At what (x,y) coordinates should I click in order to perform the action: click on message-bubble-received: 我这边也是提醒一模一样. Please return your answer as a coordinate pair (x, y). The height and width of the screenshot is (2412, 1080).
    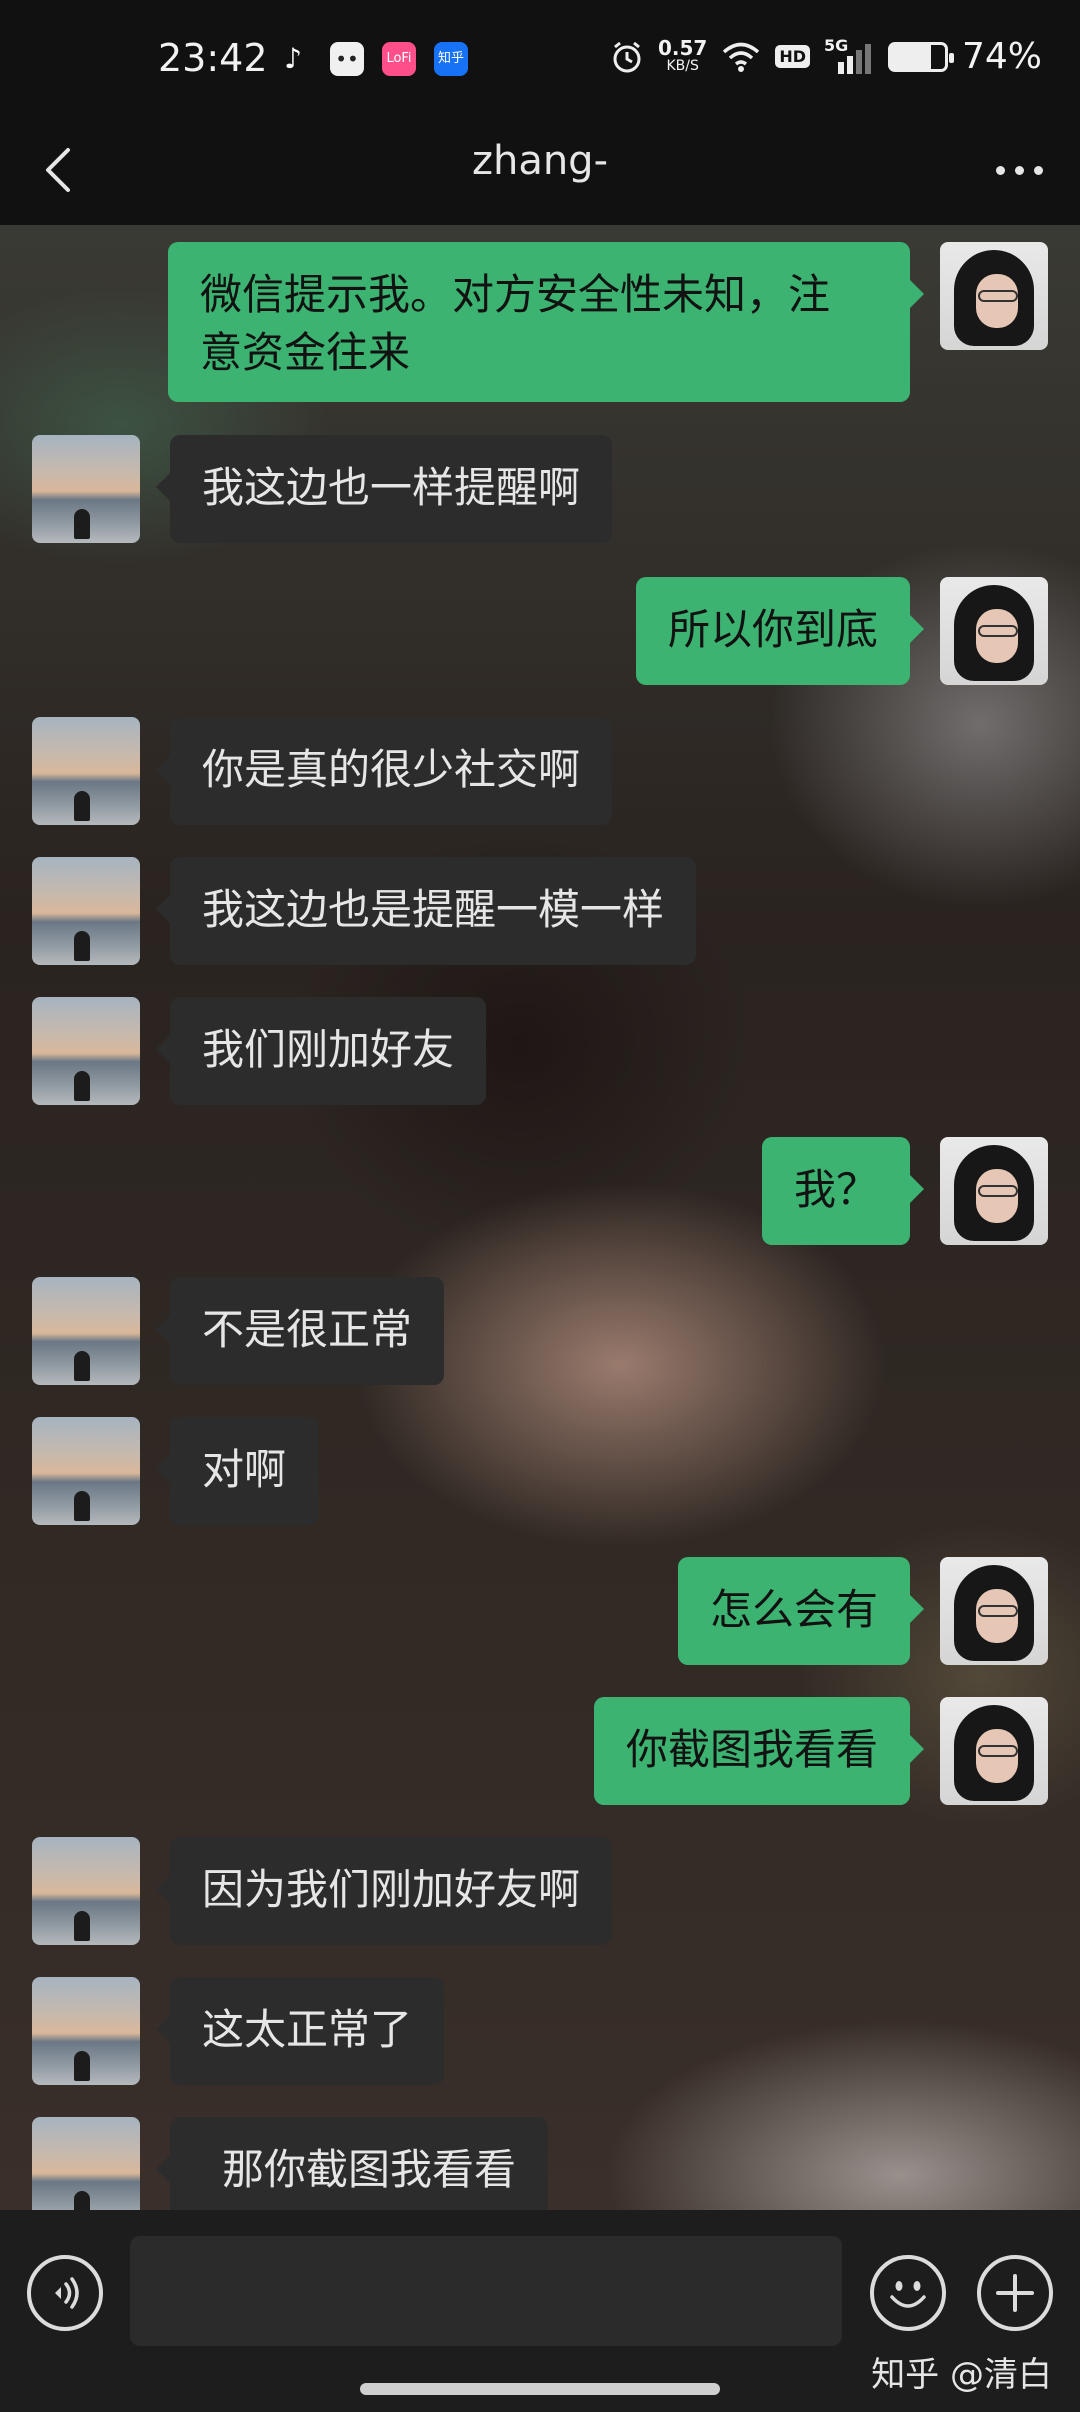
    Looking at the image, I should click on (426, 911).